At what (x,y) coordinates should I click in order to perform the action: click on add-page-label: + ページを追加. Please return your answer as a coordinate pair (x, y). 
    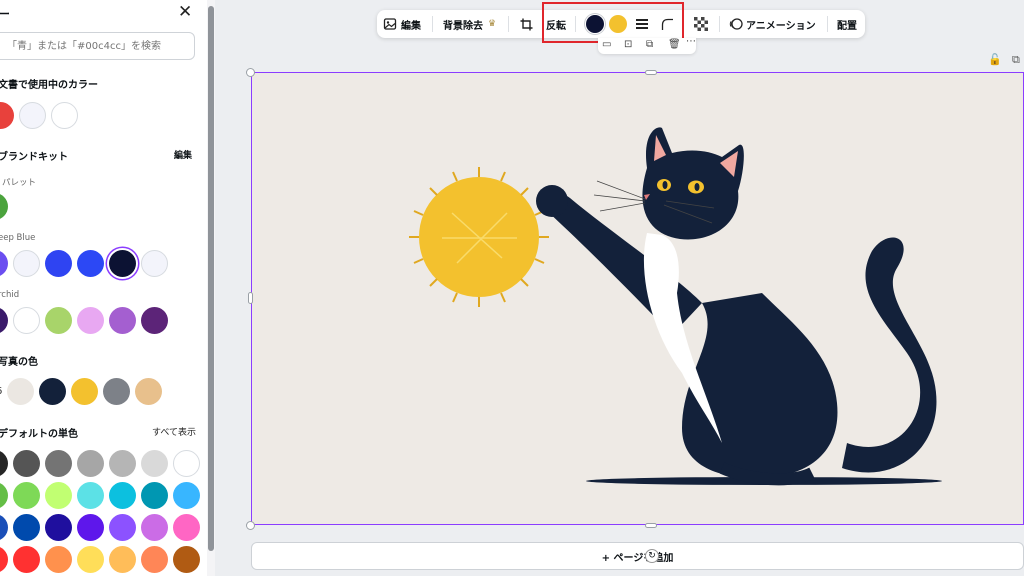
    Looking at the image, I should click on (637, 558).